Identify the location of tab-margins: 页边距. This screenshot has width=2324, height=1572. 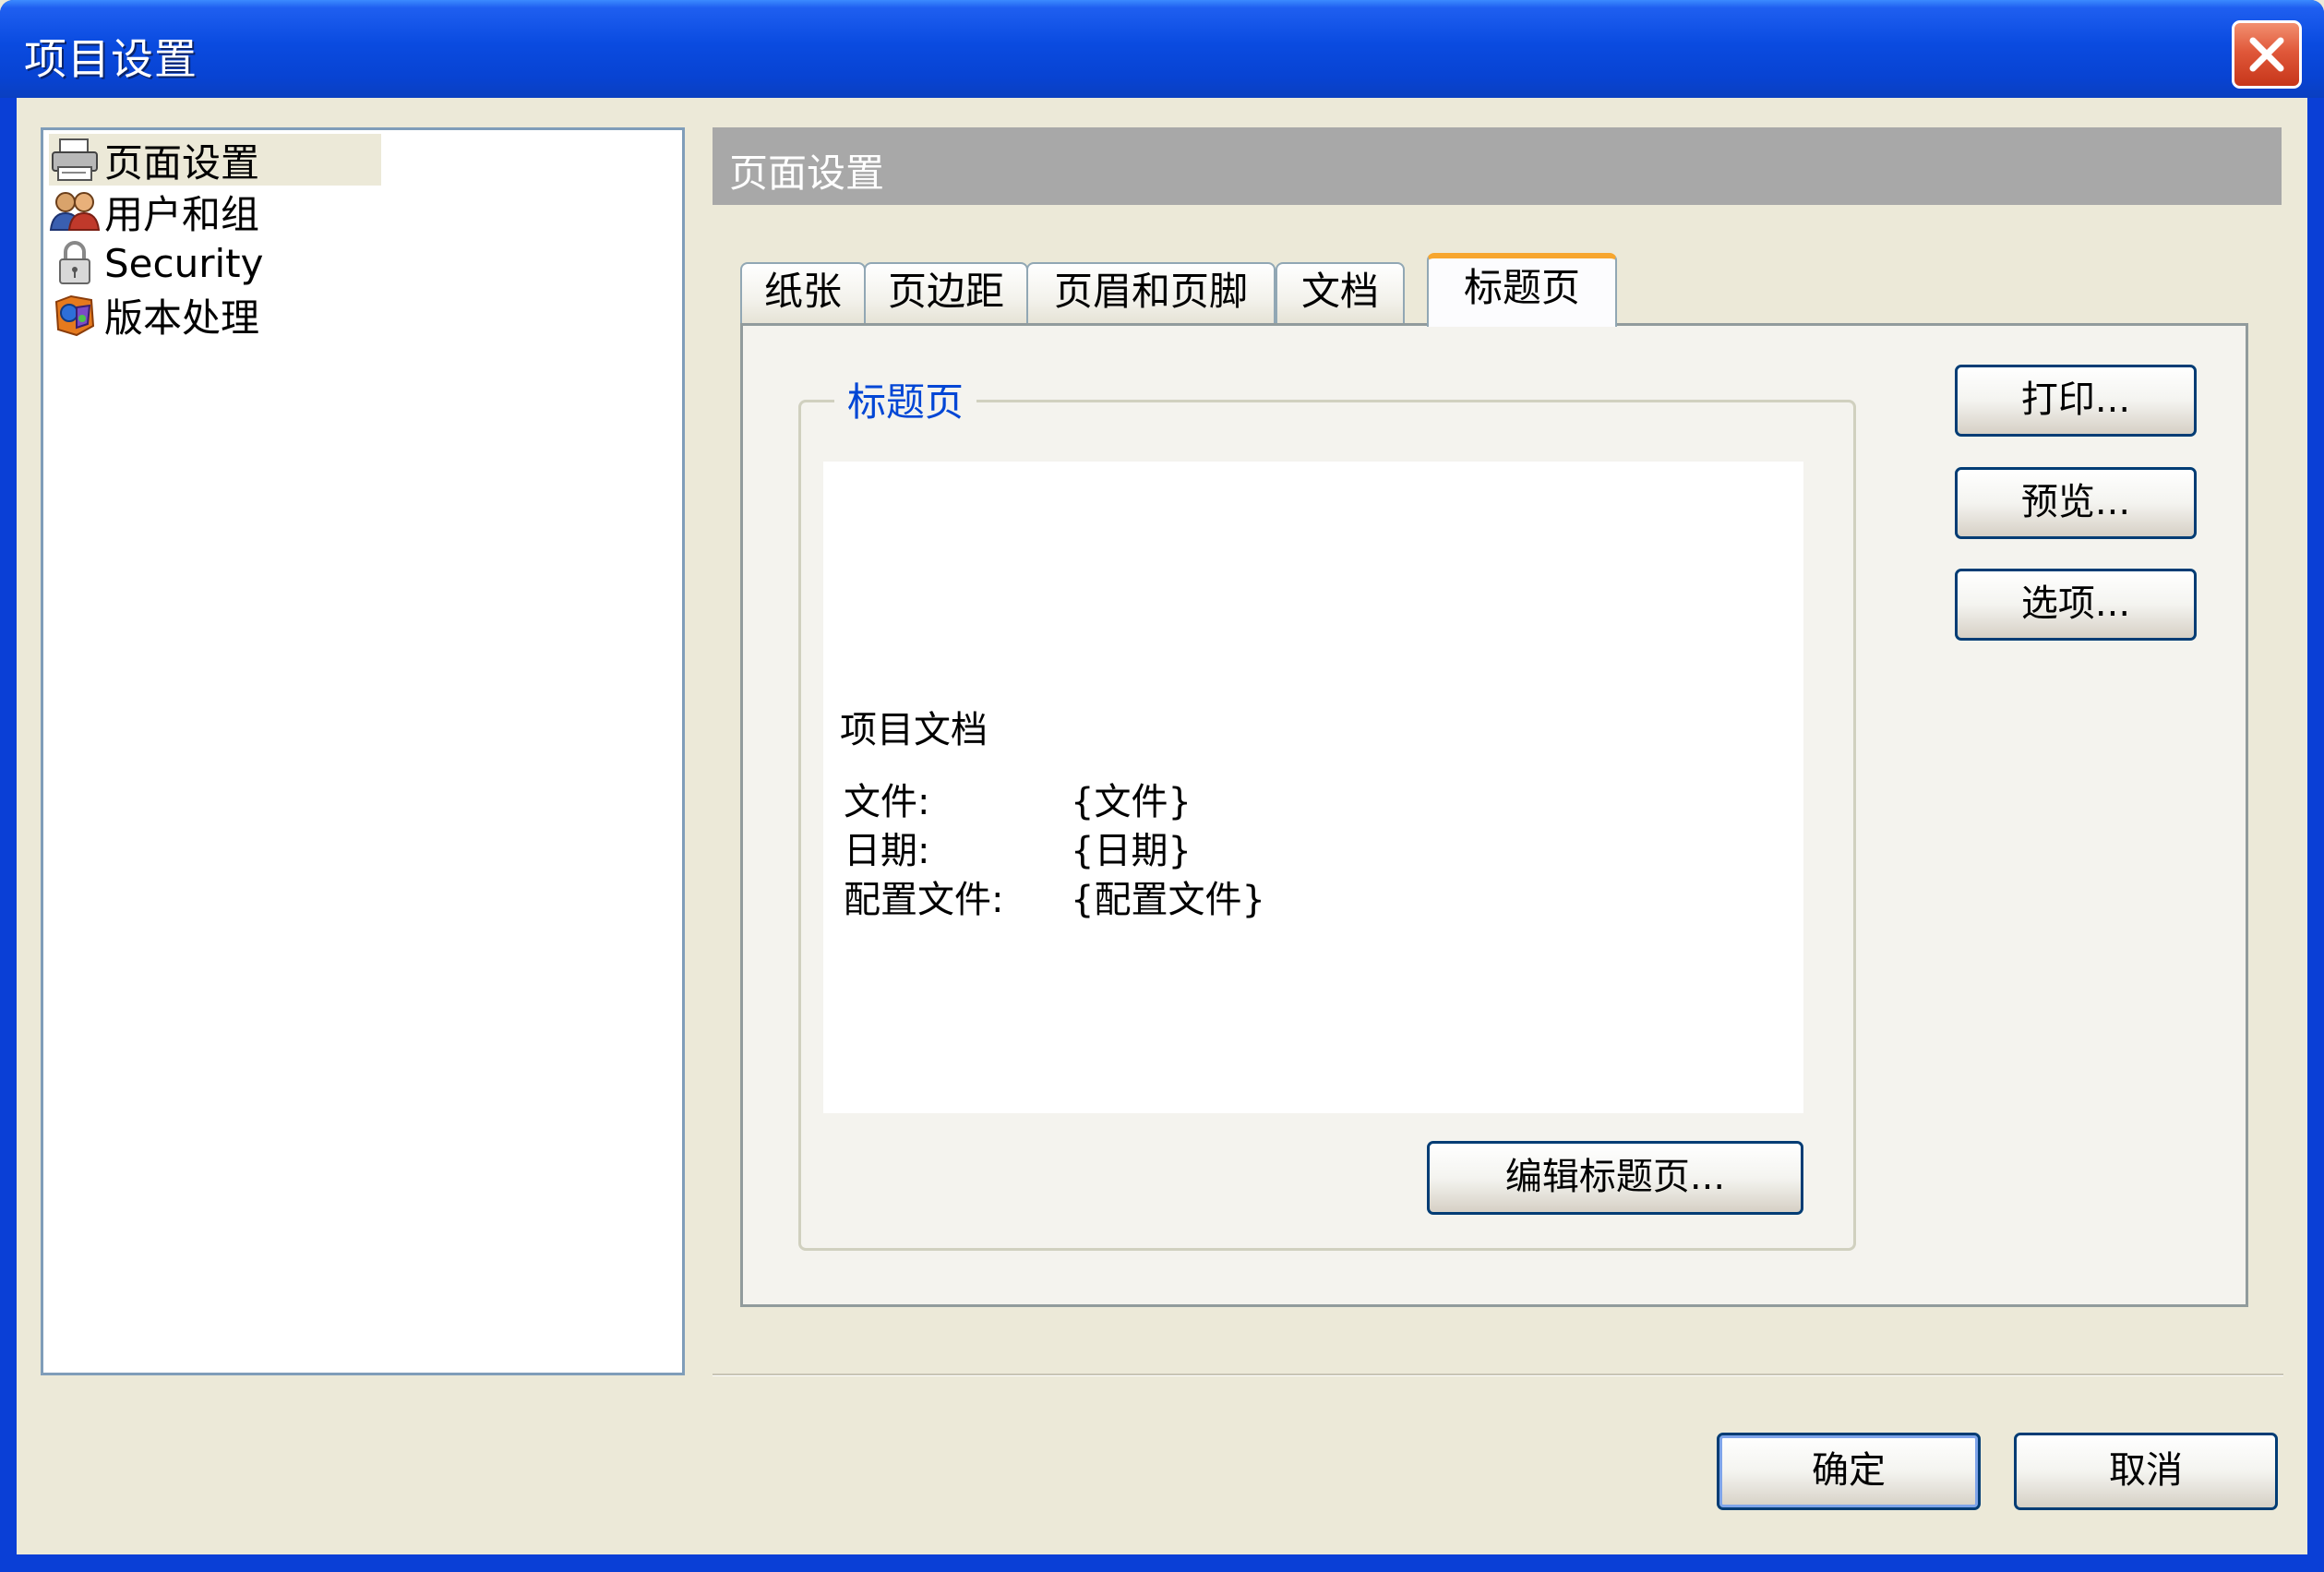
(946, 292).